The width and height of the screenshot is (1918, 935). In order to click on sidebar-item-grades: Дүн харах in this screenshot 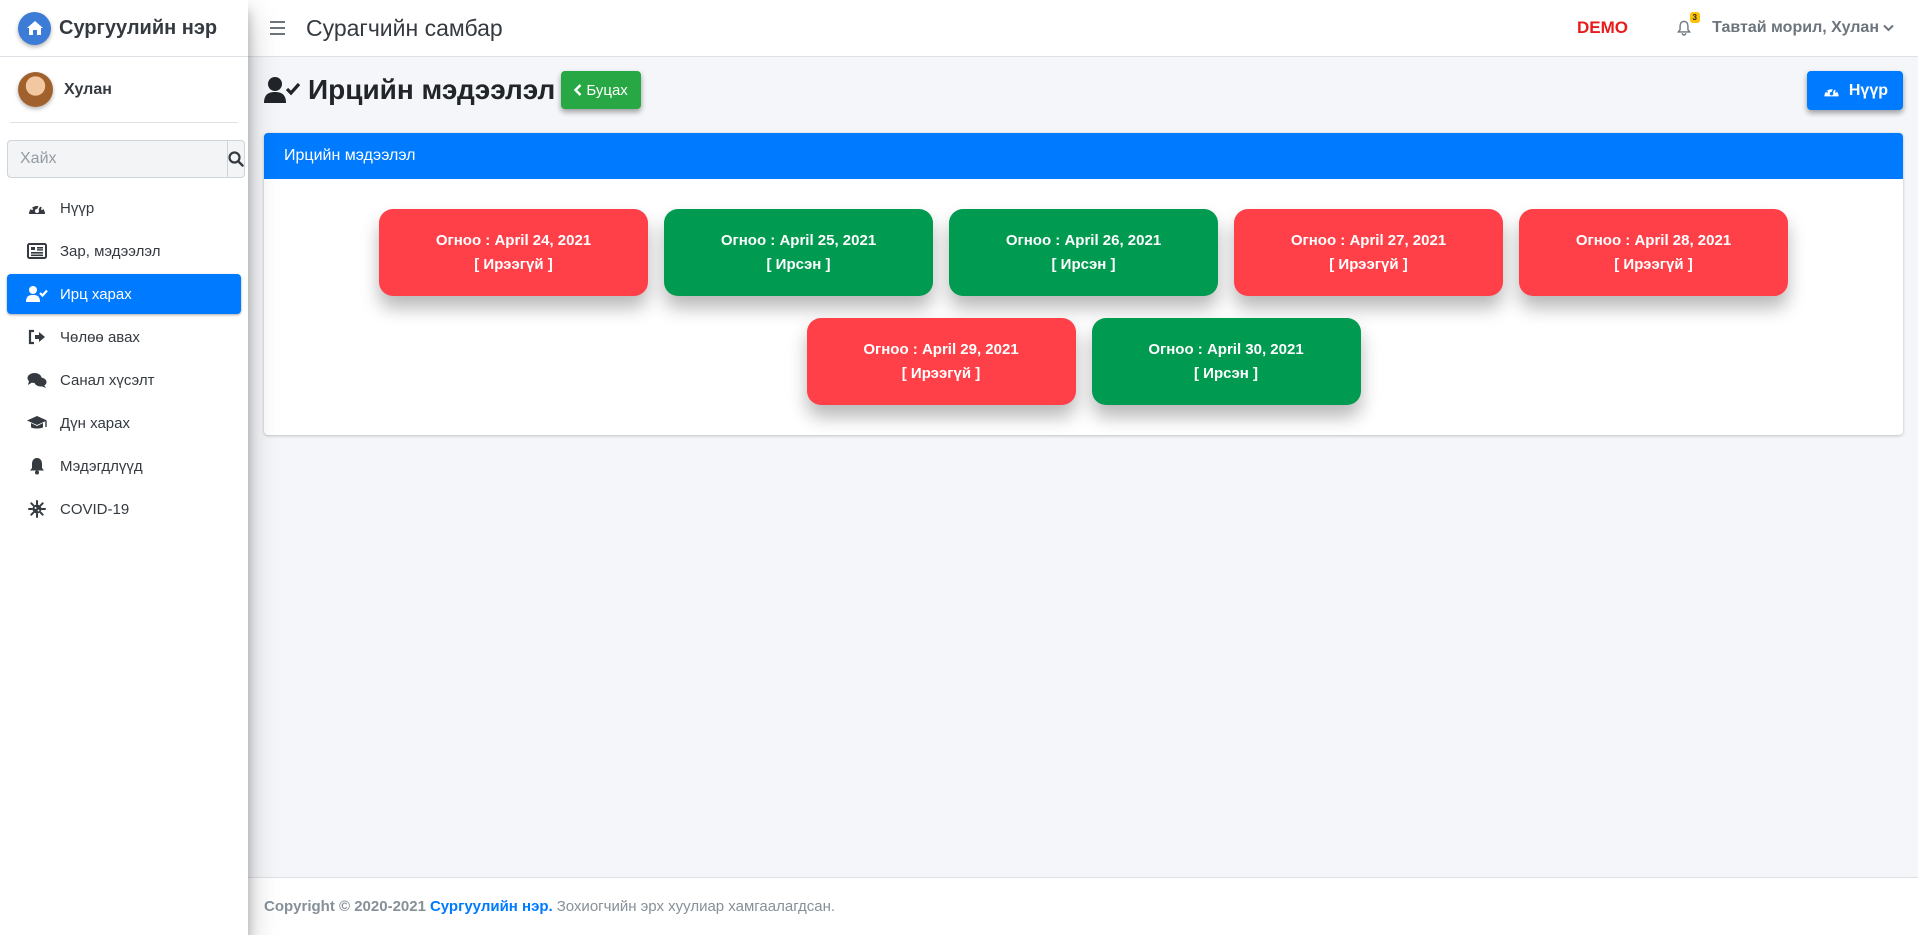, I will do `click(124, 423)`.